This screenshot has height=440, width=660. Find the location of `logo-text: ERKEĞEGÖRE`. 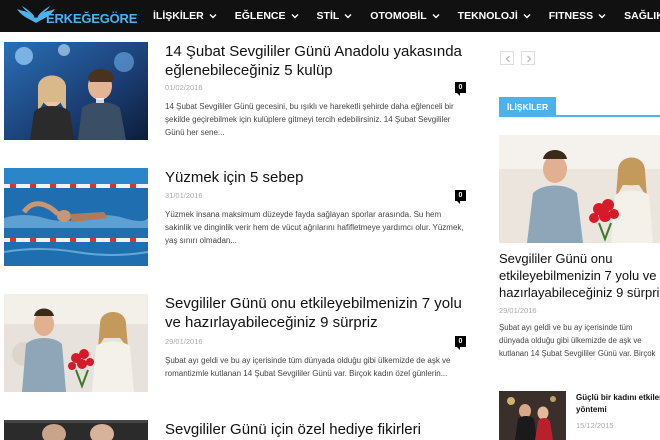

logo-text: ERKEĞEGÖRE is located at coordinates (92, 18).